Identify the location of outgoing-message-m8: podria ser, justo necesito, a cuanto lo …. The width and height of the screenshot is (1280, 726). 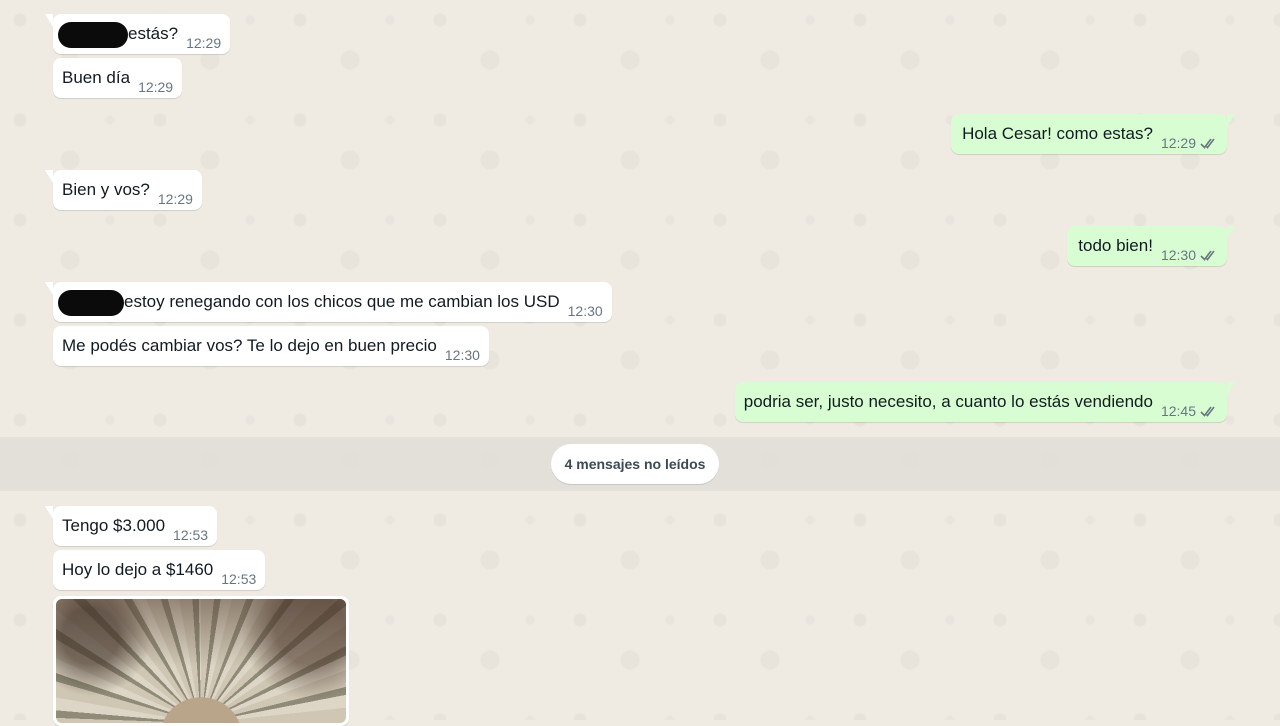
(985, 402).